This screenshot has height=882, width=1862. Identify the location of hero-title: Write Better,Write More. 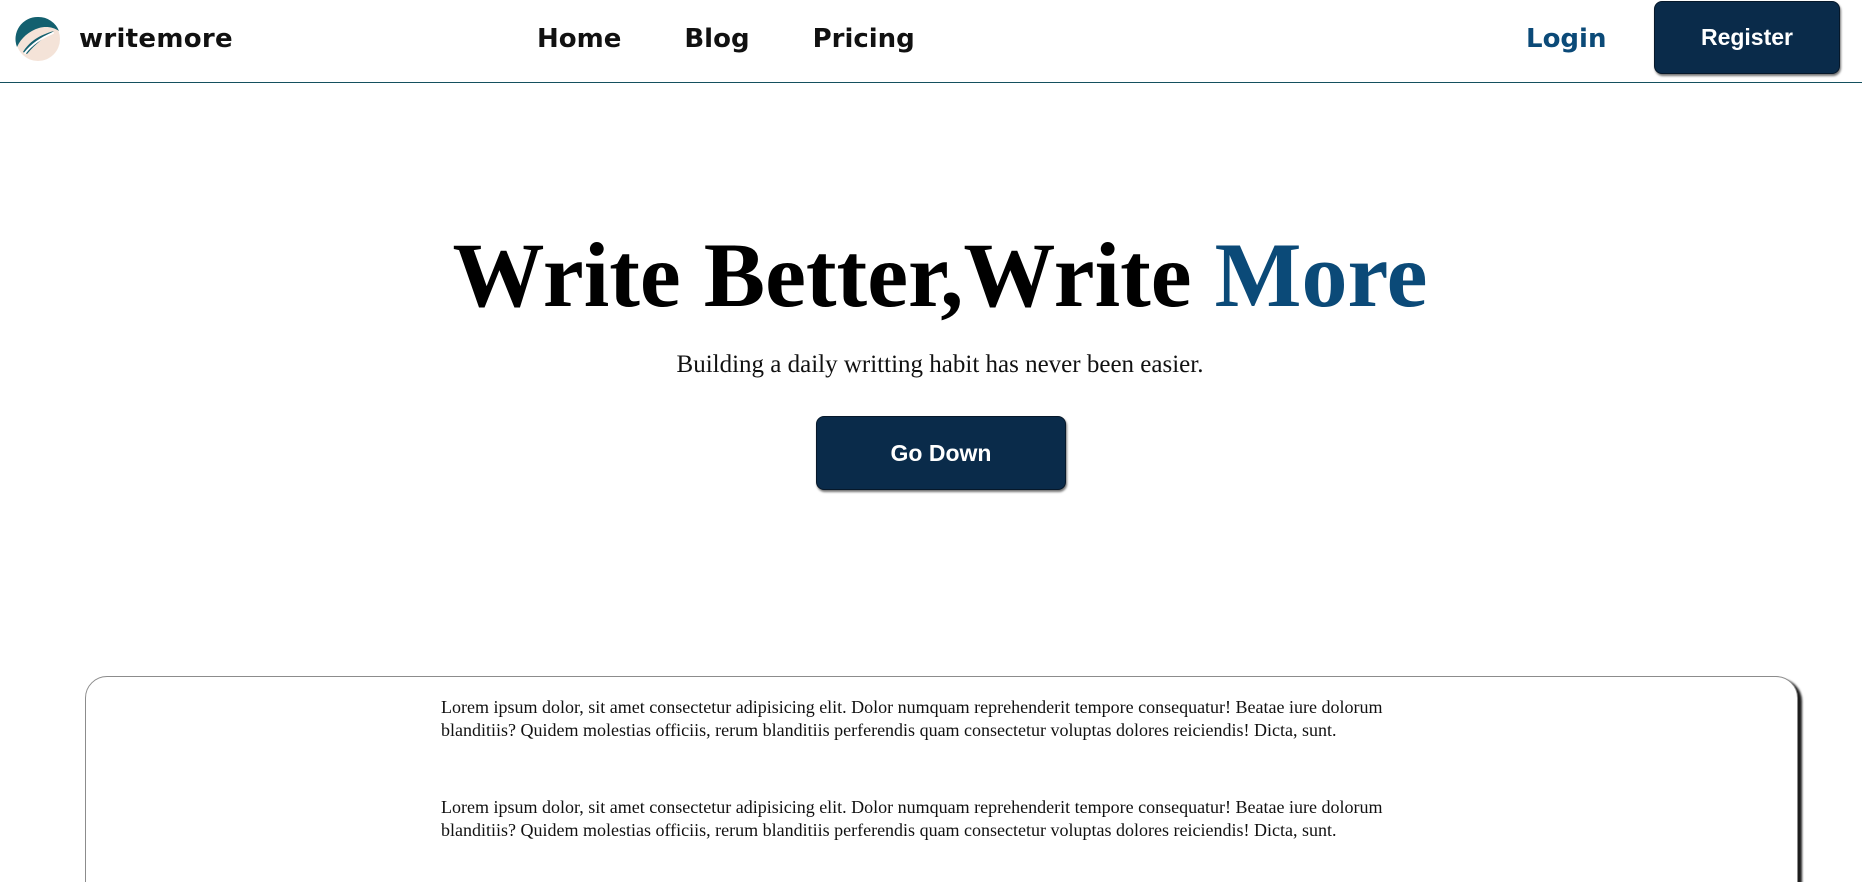
(931, 275).